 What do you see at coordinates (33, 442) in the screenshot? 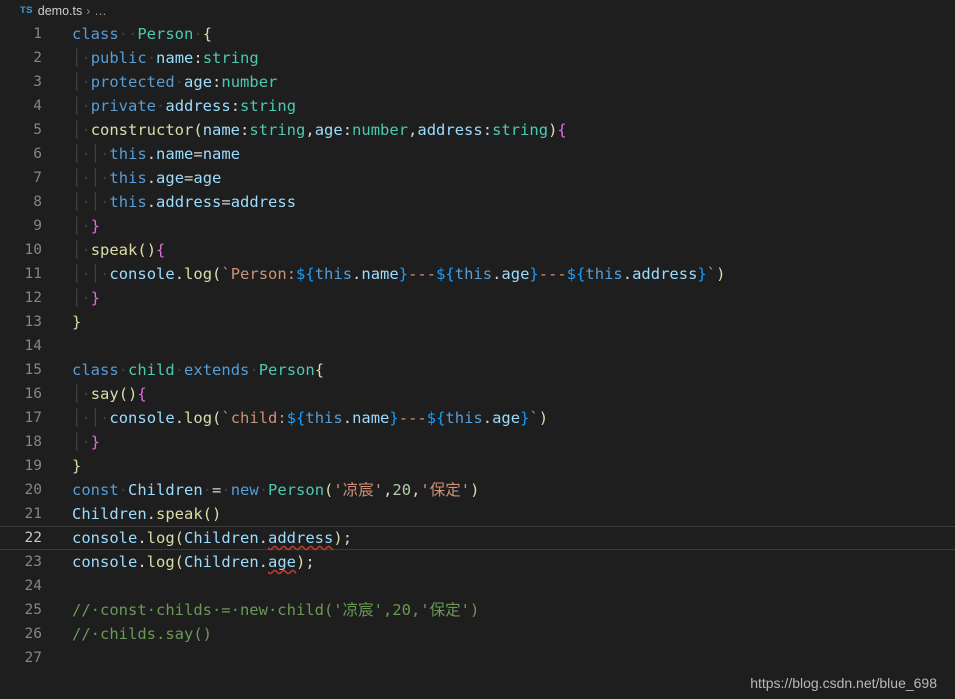
I see `line-number: 18` at bounding box center [33, 442].